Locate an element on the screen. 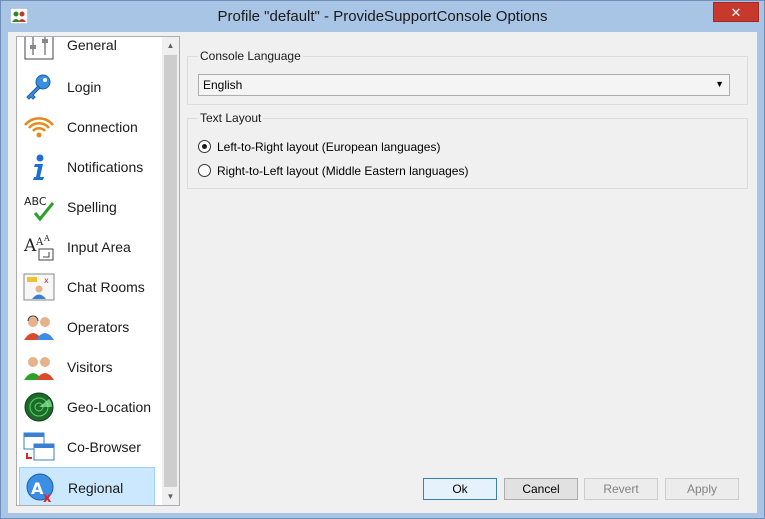 This screenshot has height=519, width=765. font-size-icon: A A A is located at coordinates (38, 247).